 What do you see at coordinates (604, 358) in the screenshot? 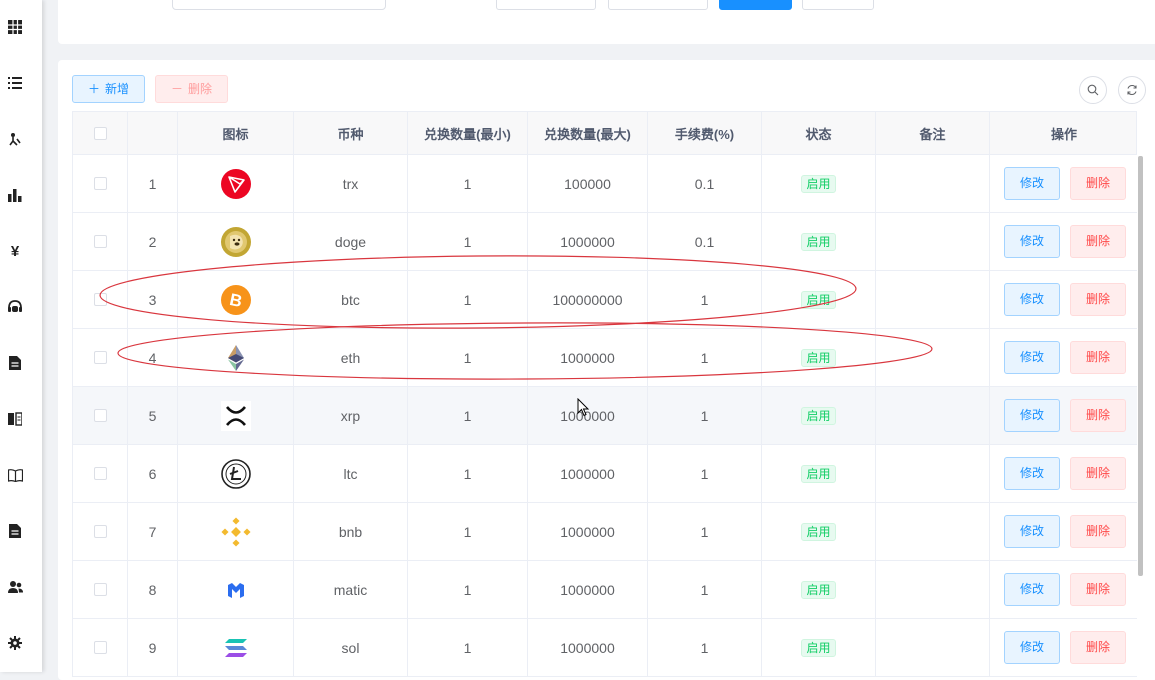
I see `table-row: 4 eth 1 1000000 1 启用 修改 删除` at bounding box center [604, 358].